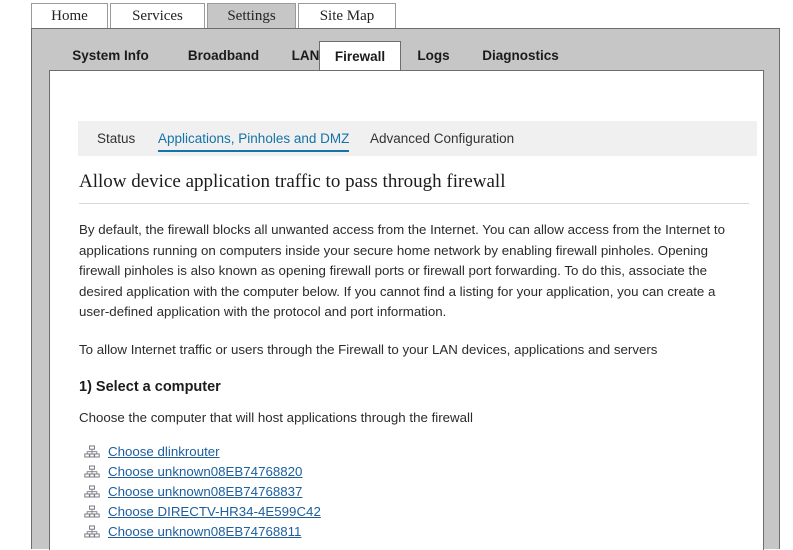  I want to click on tab-home: Home, so click(69, 16).